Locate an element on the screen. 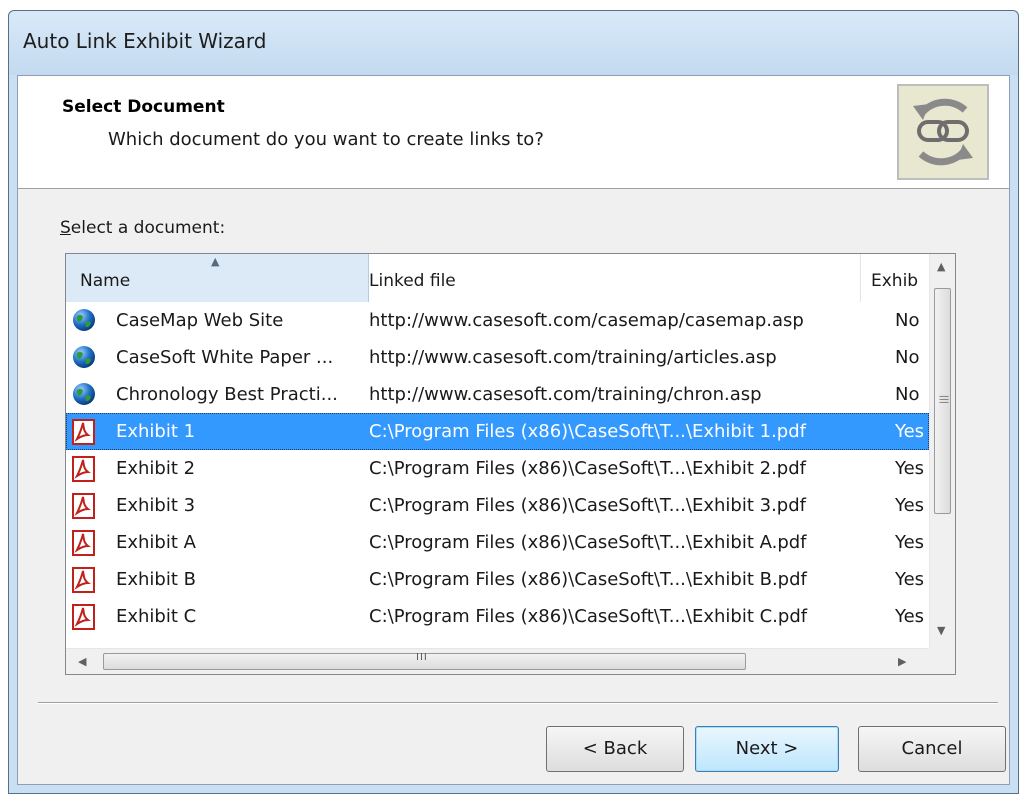  window-title: Auto Link Exhibit Wizard is located at coordinates (145, 41).